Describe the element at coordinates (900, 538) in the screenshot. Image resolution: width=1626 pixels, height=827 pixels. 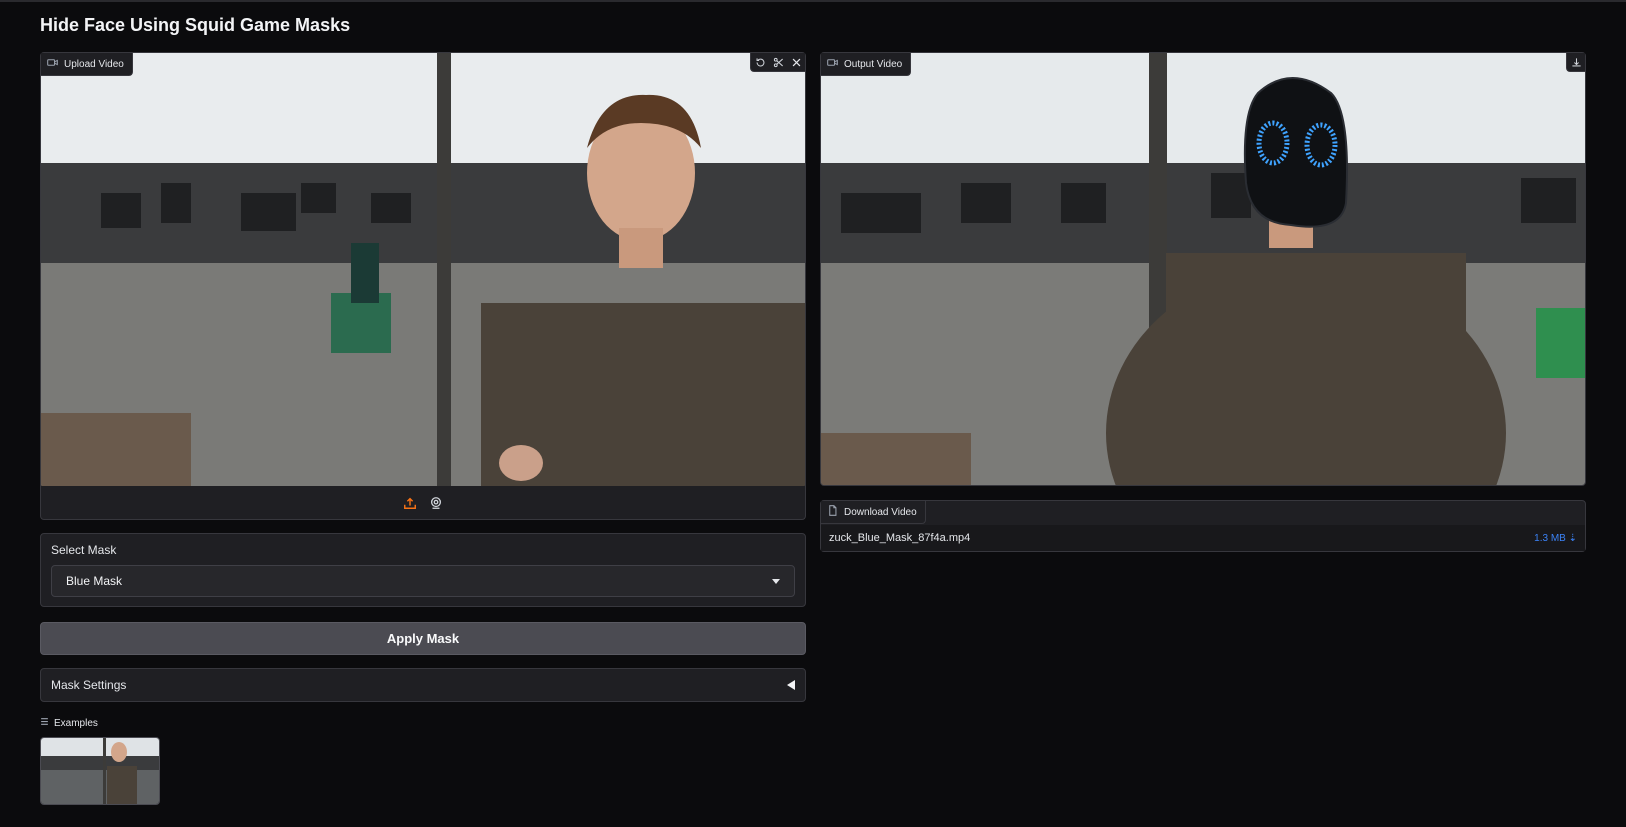
I see `file-name: zuck_Blue_Mask_87f4a.mp4` at that location.